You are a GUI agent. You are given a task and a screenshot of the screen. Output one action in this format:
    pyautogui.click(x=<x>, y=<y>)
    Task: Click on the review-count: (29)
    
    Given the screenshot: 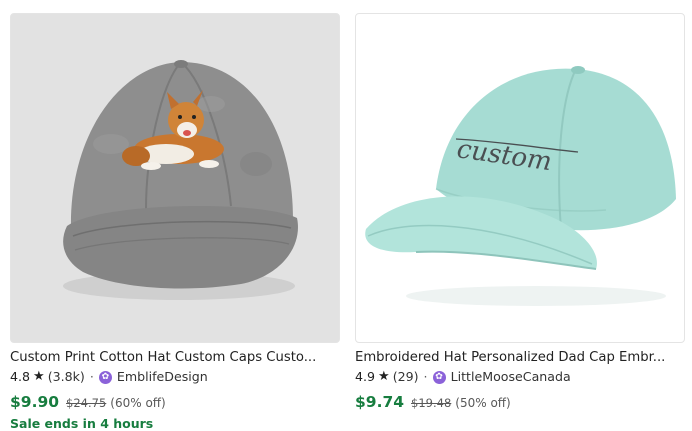 What is the action you would take?
    pyautogui.click(x=405, y=376)
    